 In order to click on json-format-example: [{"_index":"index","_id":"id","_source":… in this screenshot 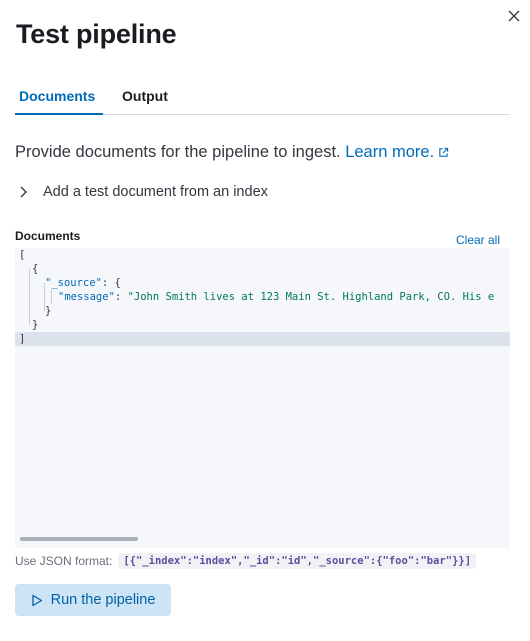, I will do `click(297, 561)`.